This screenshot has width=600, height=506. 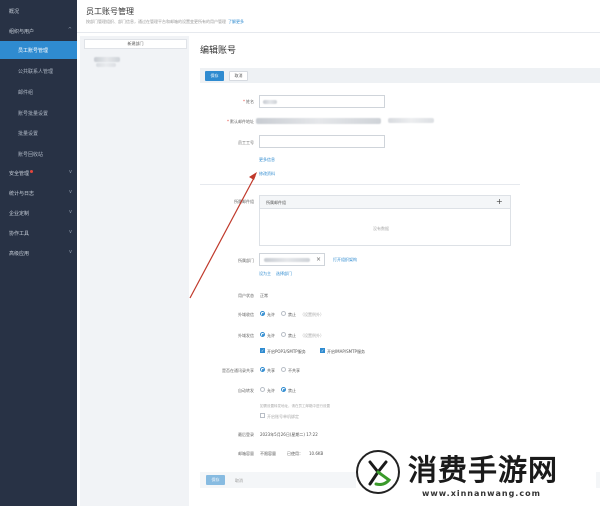 I want to click on annotation-arrow, so click(x=223, y=235).